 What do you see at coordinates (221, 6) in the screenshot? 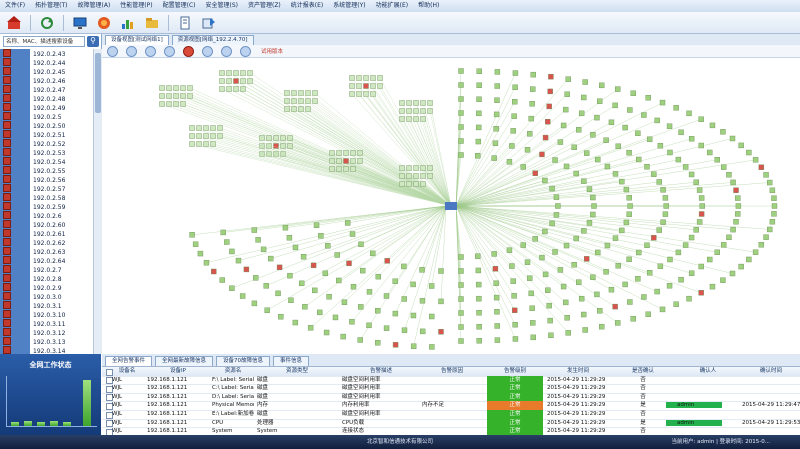
I see `menu-item: 安全管理(S)` at bounding box center [221, 6].